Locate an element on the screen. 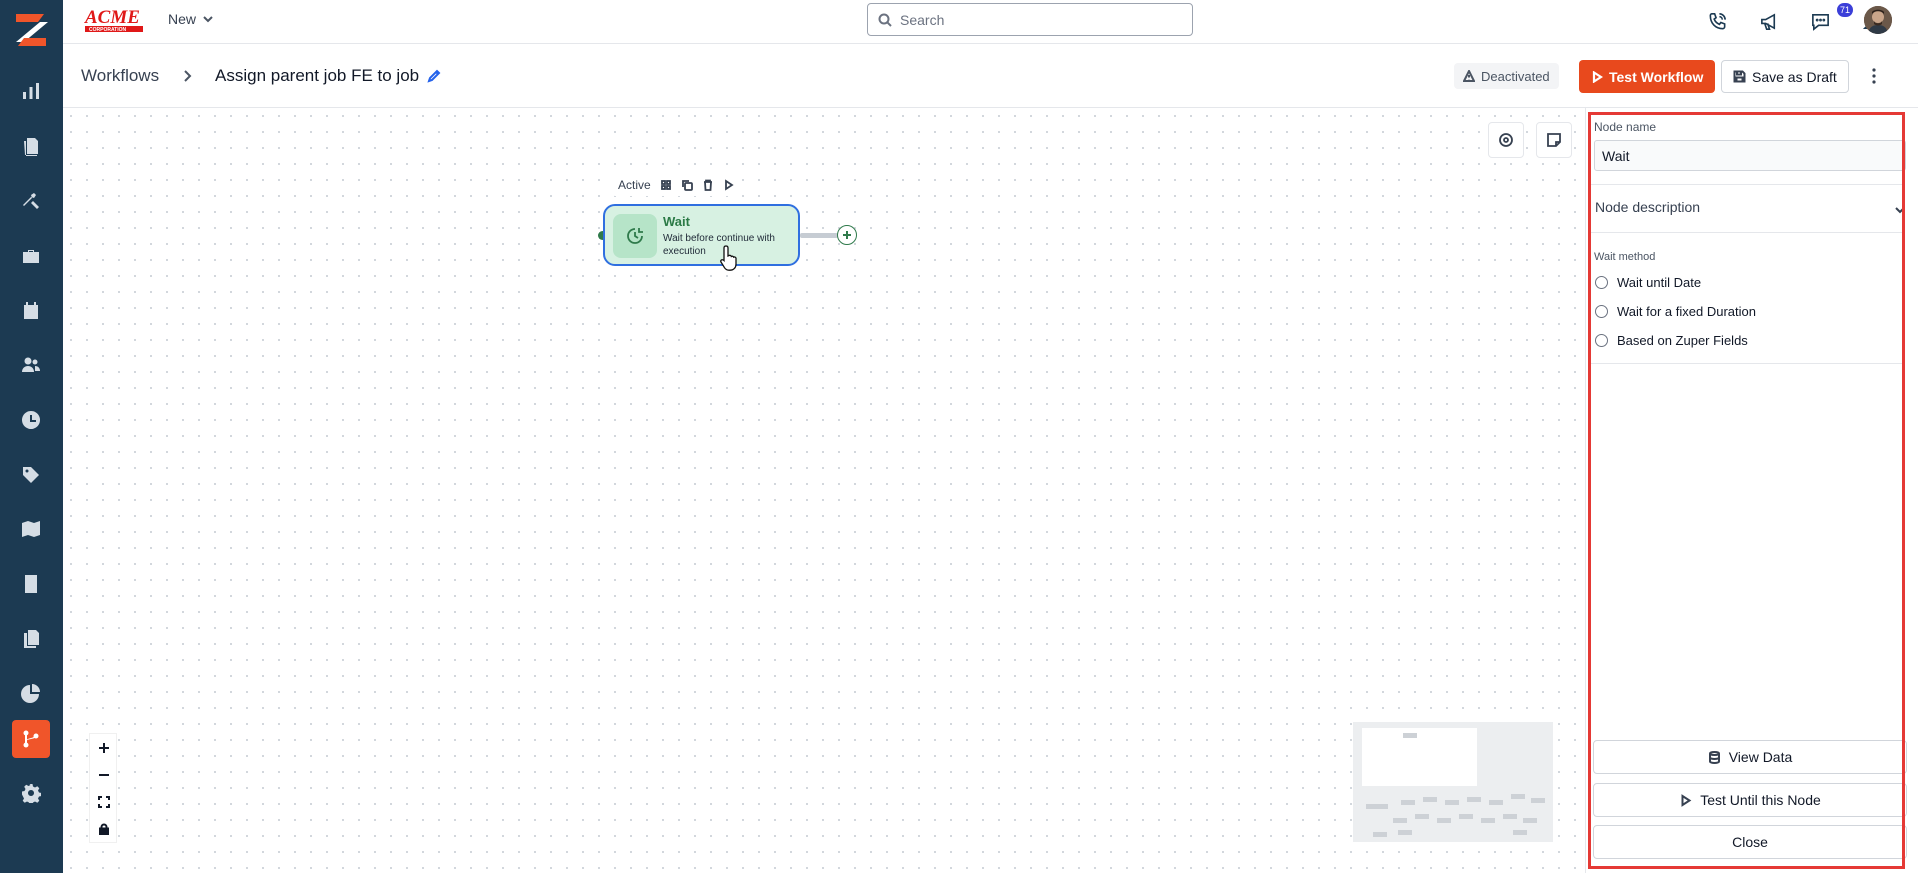 Image resolution: width=1918 pixels, height=873 pixels. main-sidebar is located at coordinates (31, 436).